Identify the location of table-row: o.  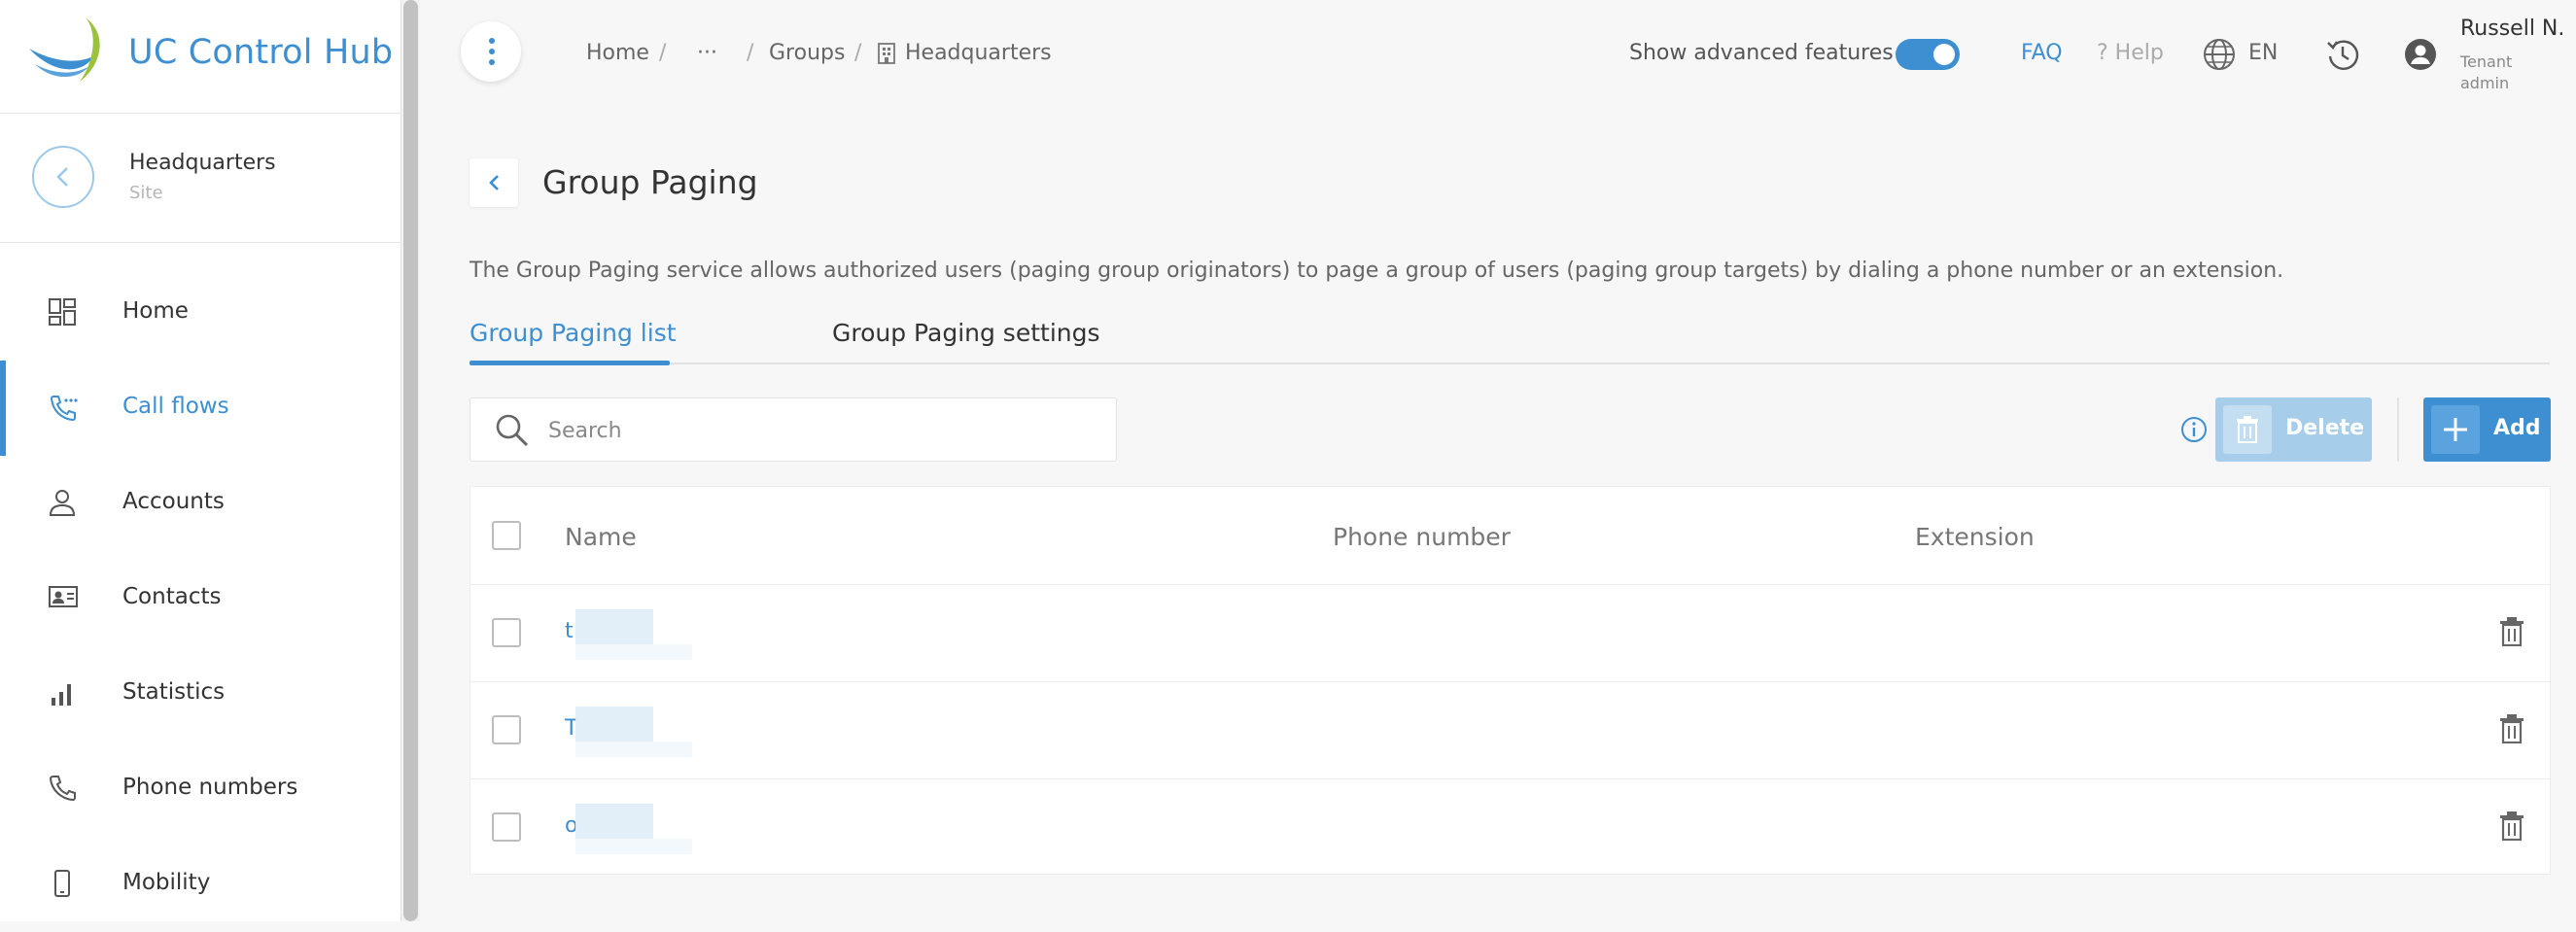
(1510, 827).